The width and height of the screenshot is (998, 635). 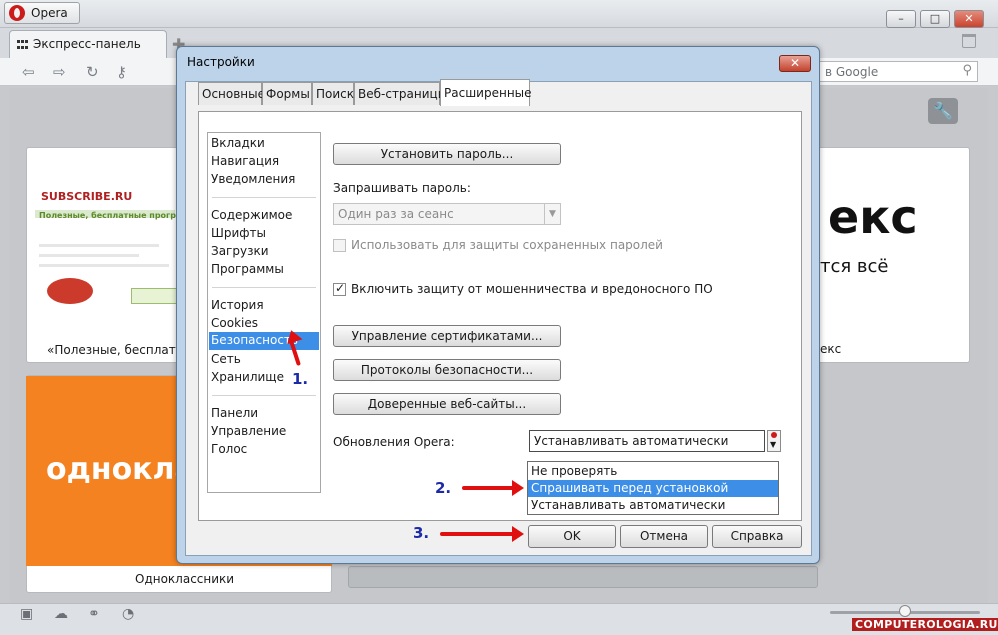 I want to click on updates-dropdown-button: ▼, so click(x=774, y=441).